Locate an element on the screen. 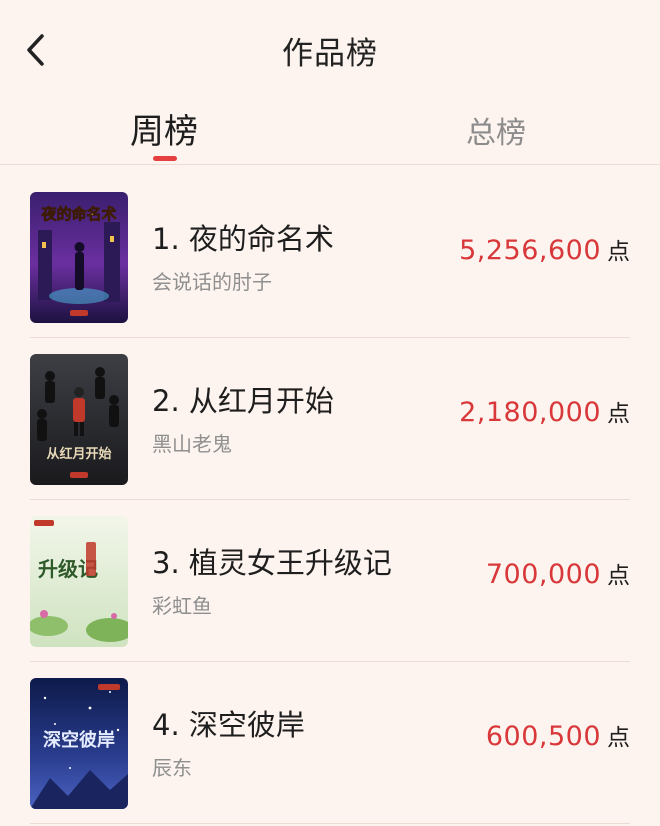 This screenshot has height=826, width=660. page-title: 作品榜 is located at coordinates (330, 54).